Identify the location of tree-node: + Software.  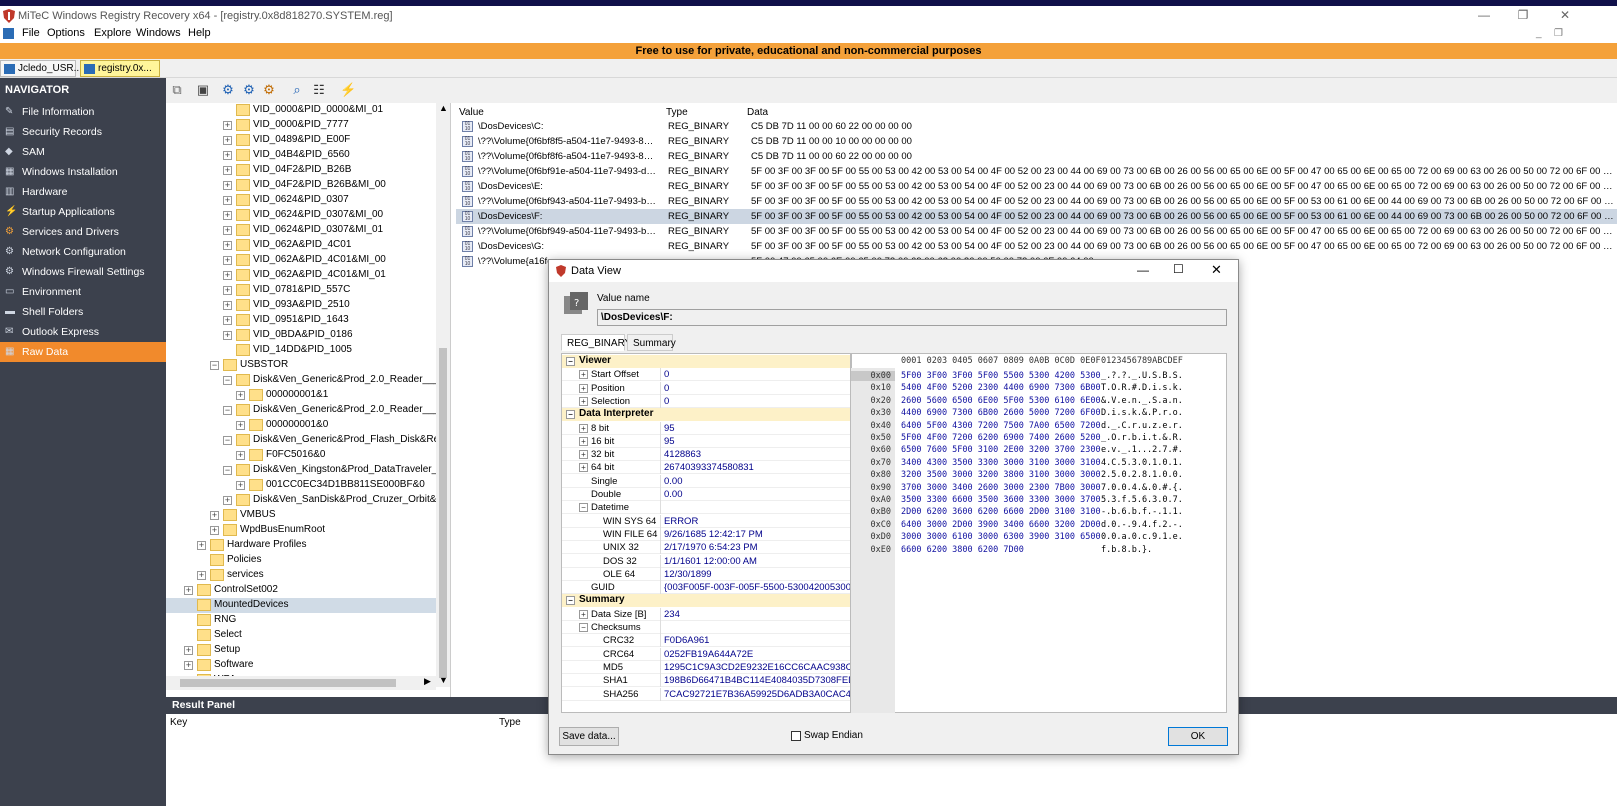
(301, 665).